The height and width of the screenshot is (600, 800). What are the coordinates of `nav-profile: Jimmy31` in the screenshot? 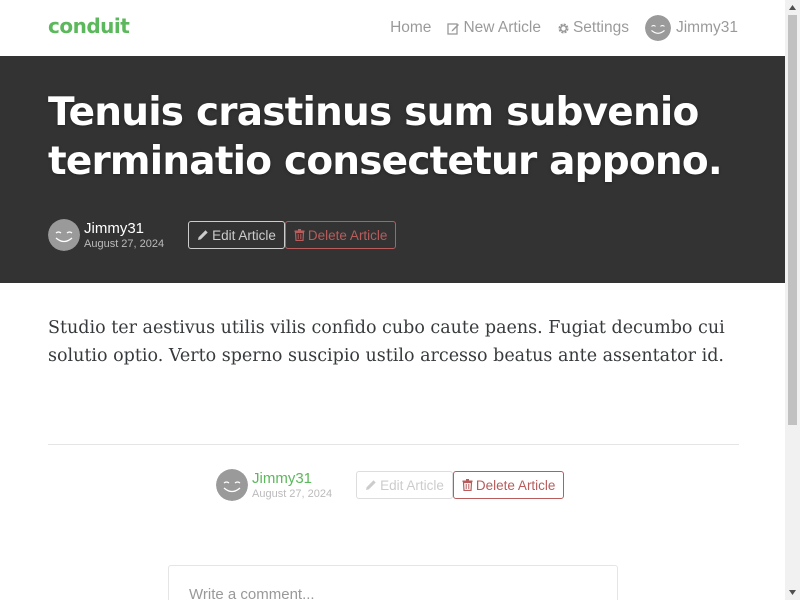 It's located at (687, 28).